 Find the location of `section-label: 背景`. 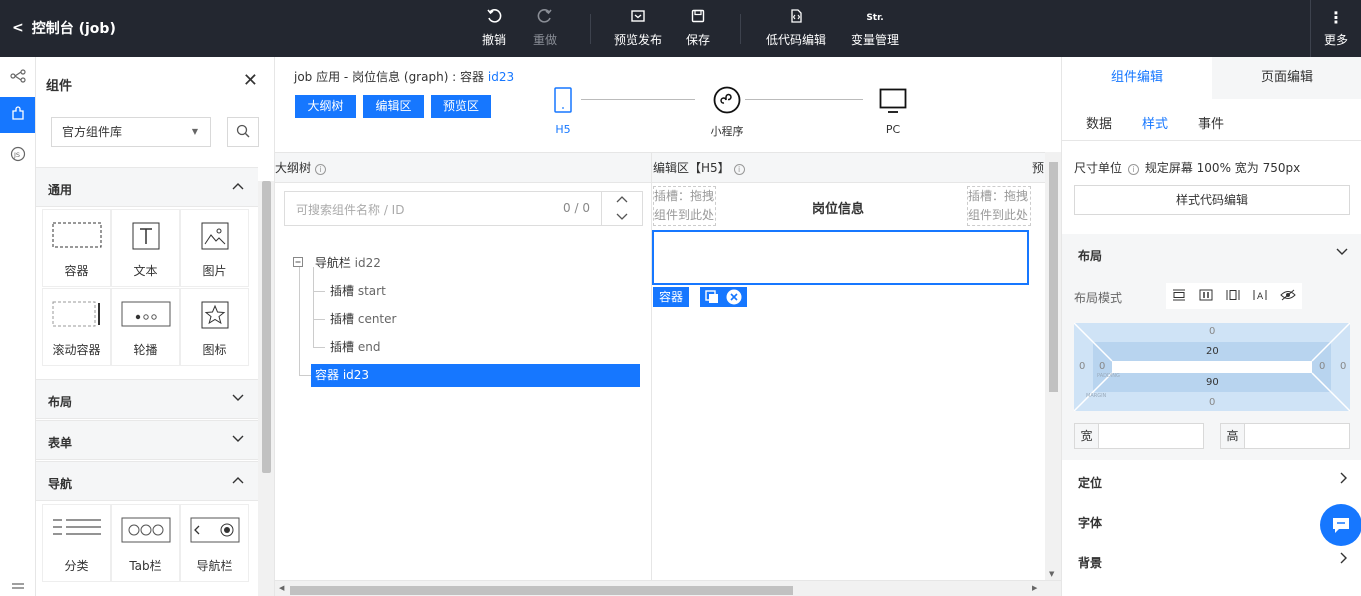

section-label: 背景 is located at coordinates (1090, 563).